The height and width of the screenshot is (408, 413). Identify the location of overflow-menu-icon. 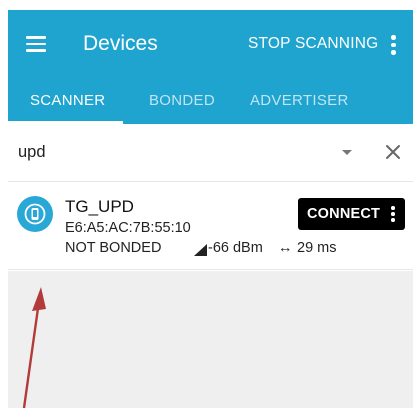
(393, 45).